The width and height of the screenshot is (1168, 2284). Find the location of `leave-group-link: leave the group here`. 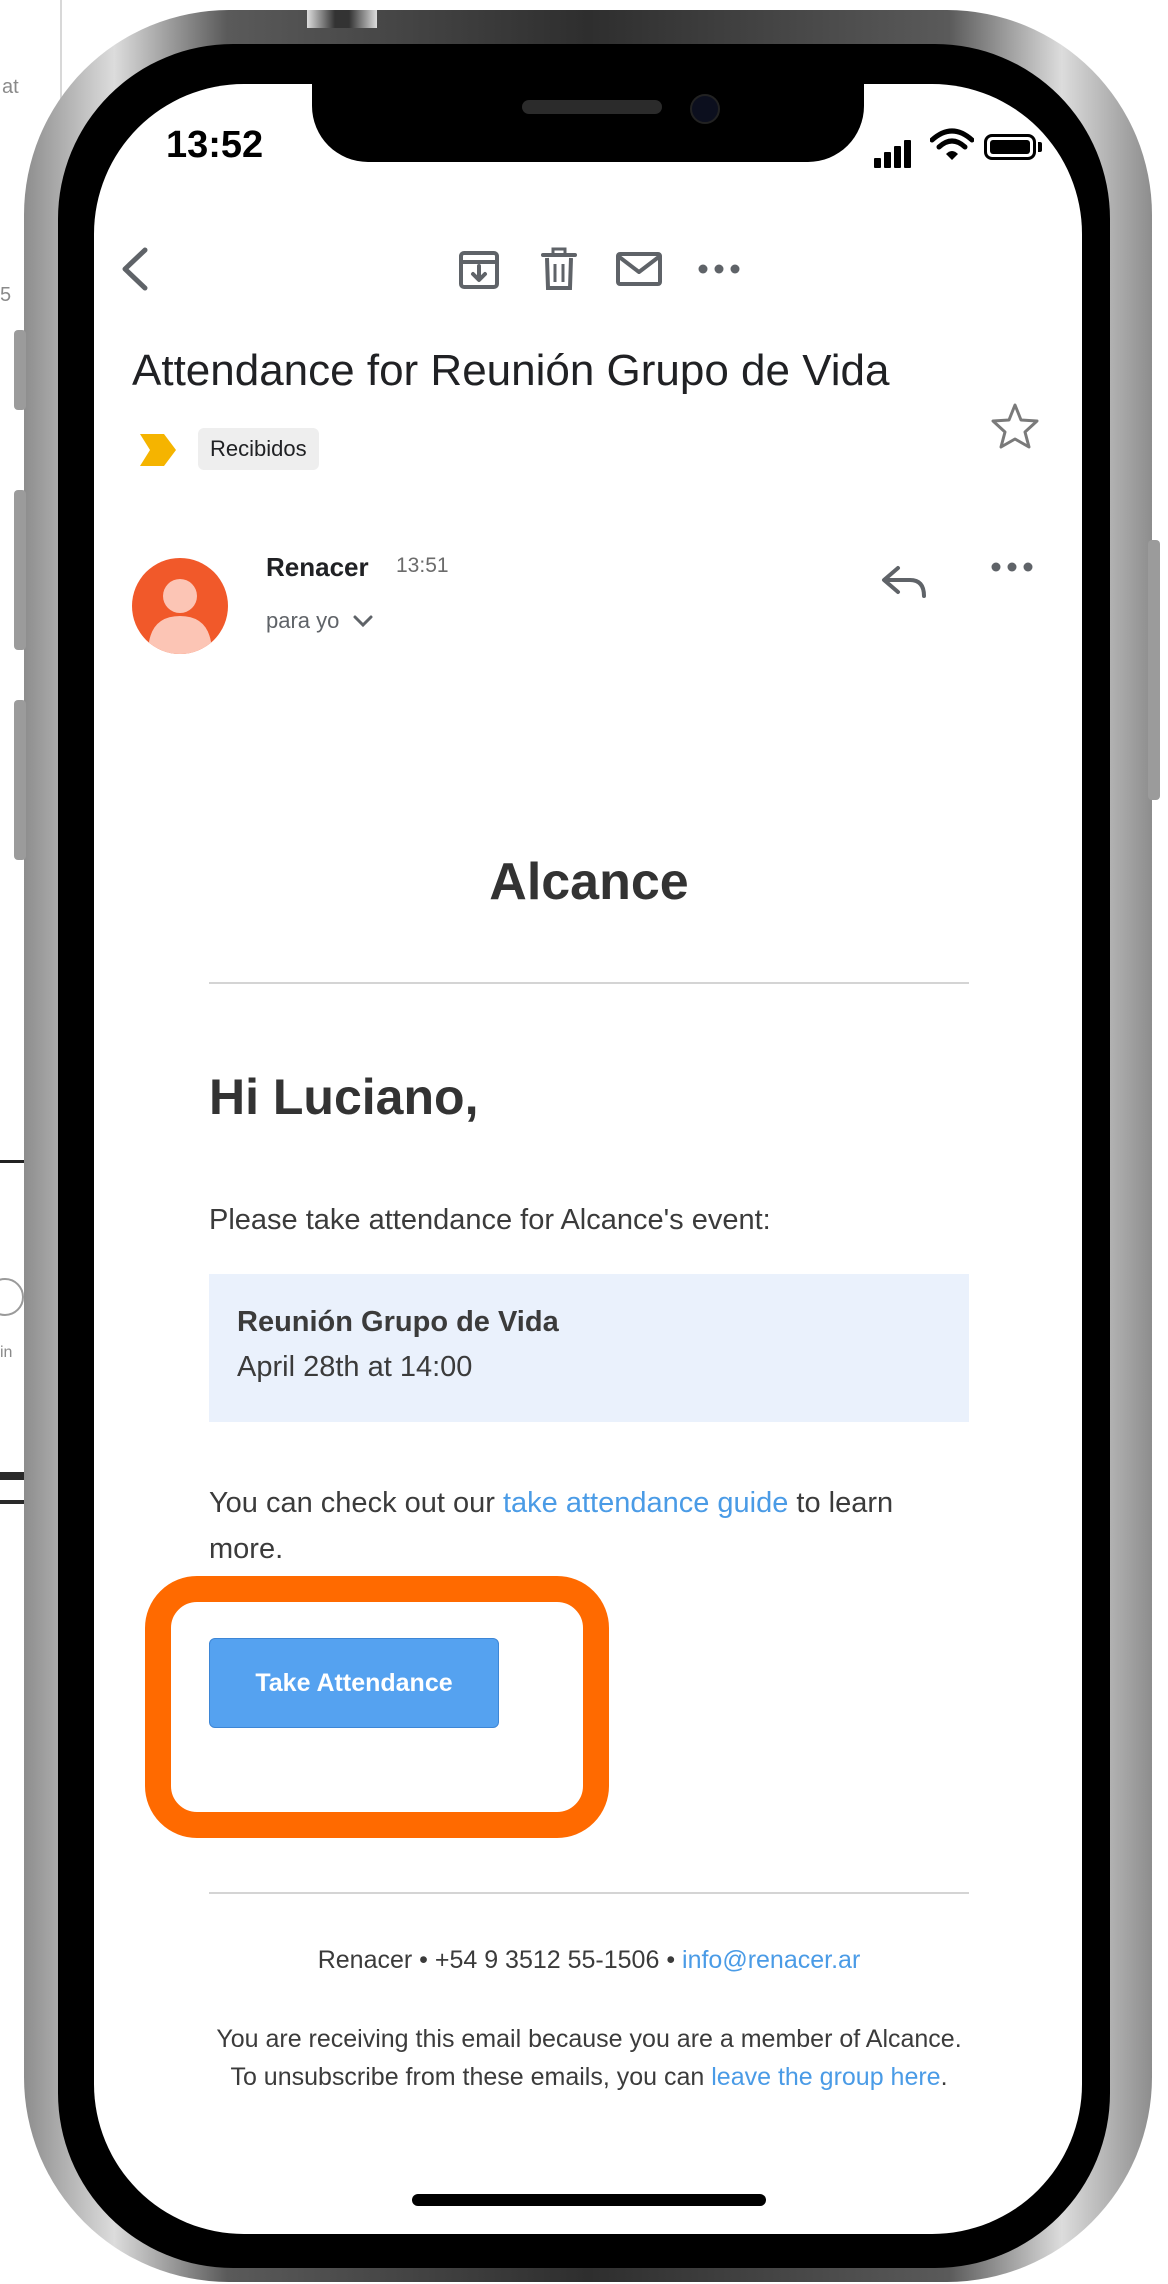

leave-group-link: leave the group here is located at coordinates (825, 2077).